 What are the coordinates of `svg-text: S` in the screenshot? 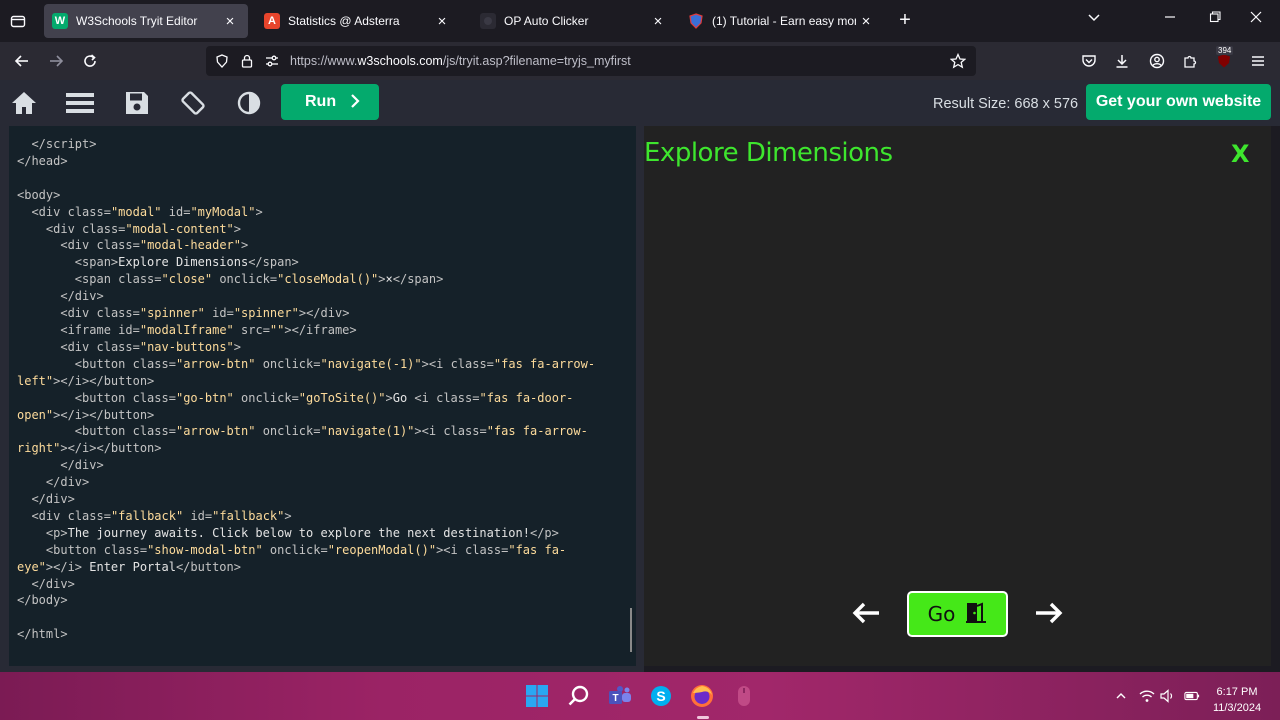 It's located at (660, 696).